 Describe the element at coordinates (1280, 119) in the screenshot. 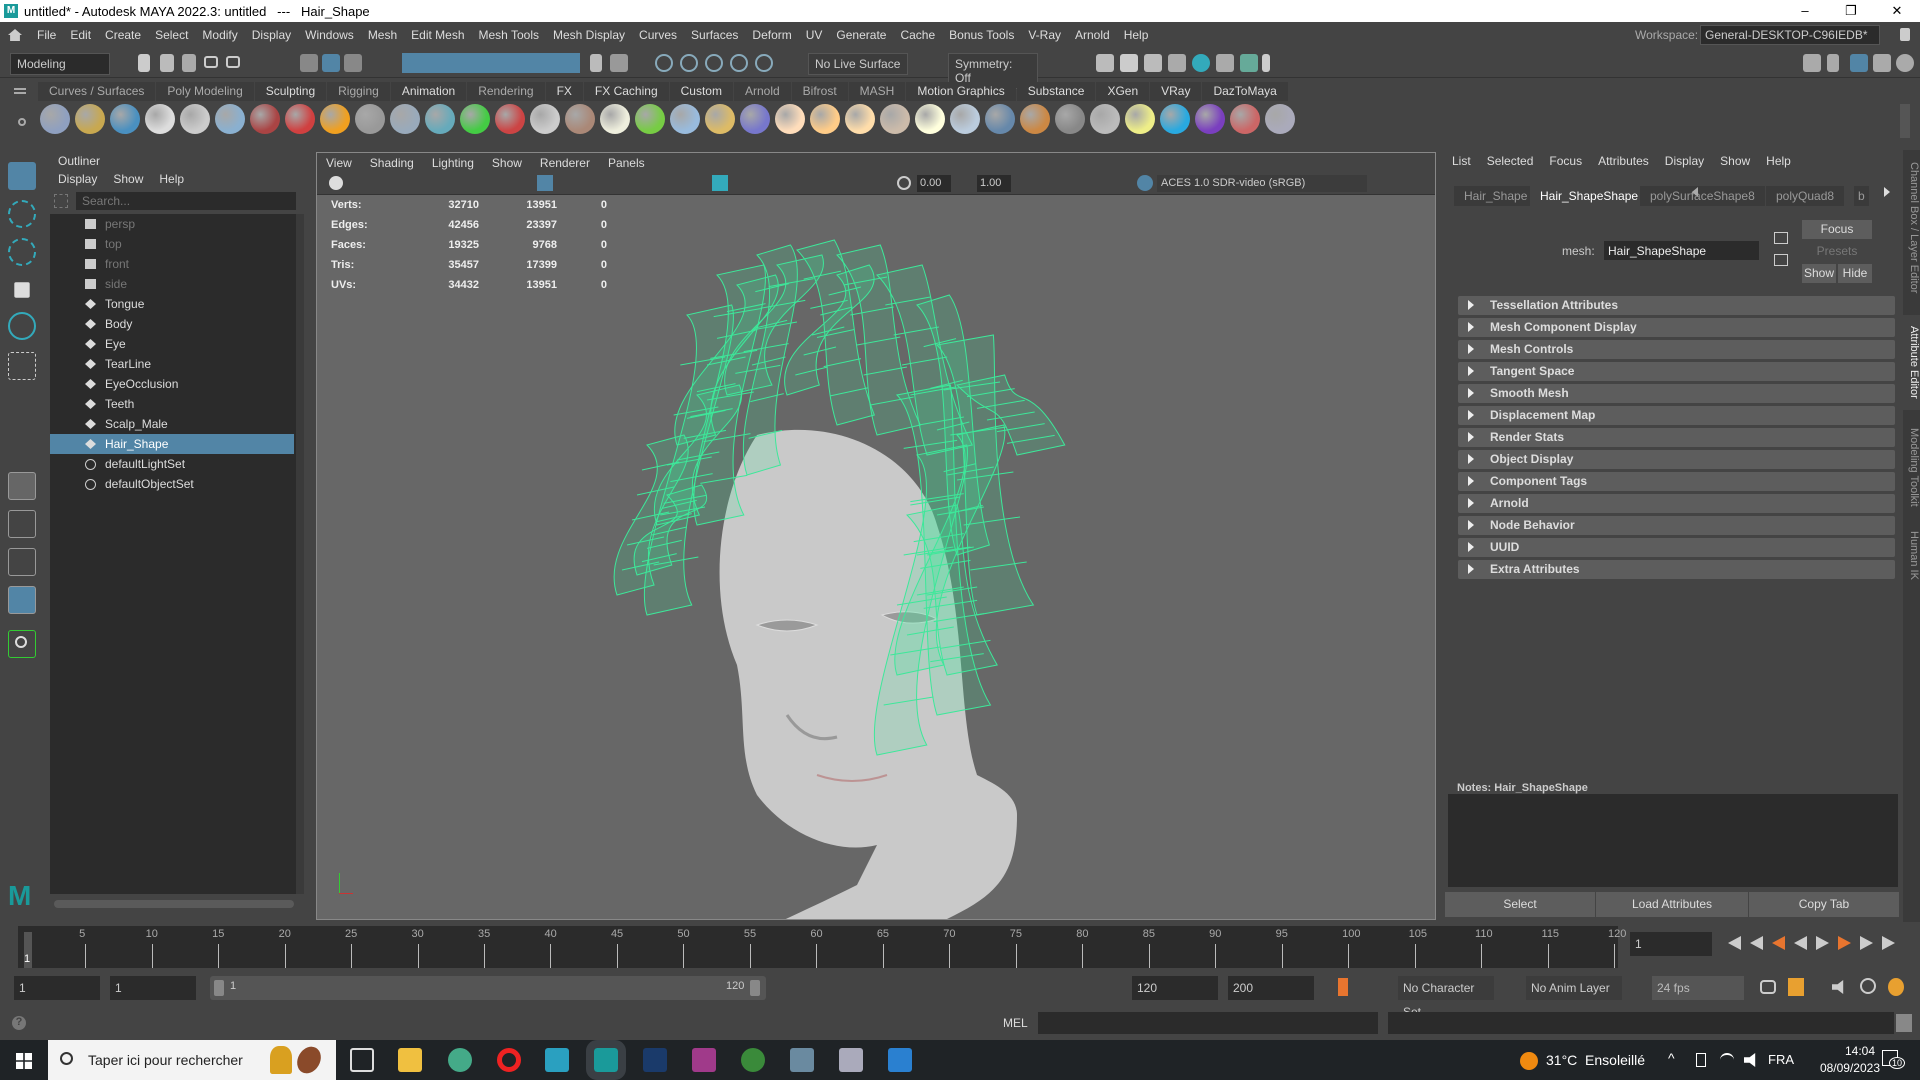

I see `help-icon` at that location.